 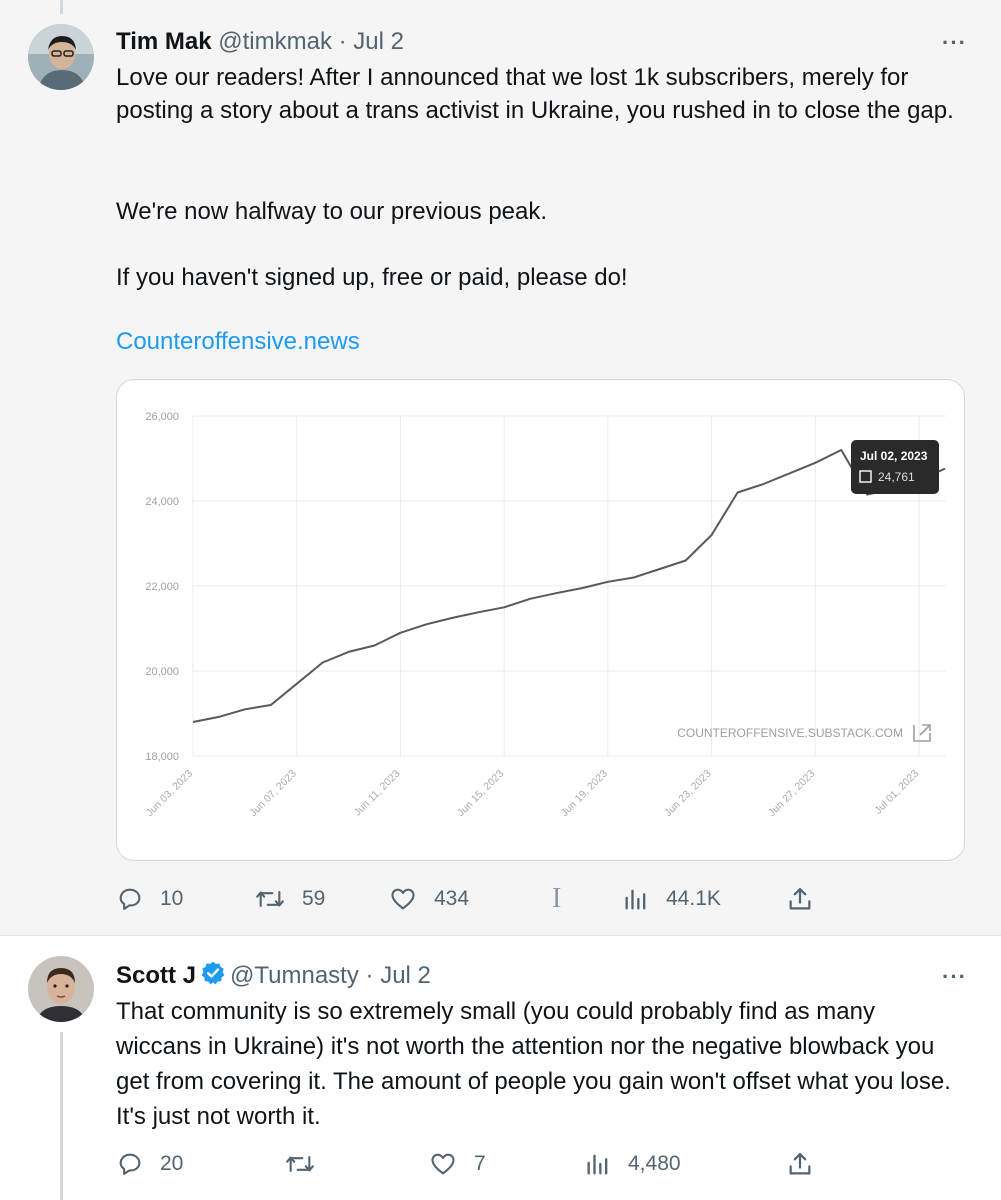 I want to click on views-count: 44.1K, so click(x=693, y=898).